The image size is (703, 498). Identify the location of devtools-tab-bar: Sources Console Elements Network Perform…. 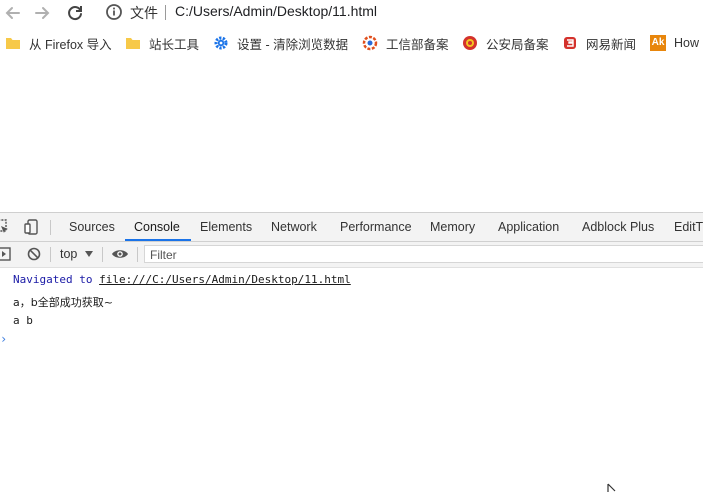
(351, 227).